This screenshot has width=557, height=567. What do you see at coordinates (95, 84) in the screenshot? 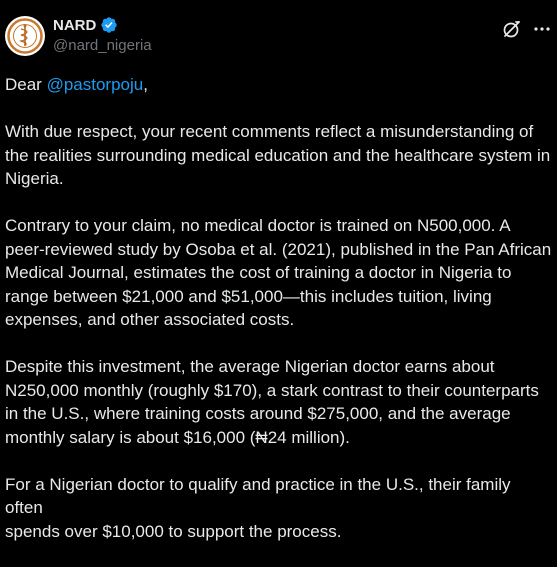
I see `mention-link: @pastorpoju` at bounding box center [95, 84].